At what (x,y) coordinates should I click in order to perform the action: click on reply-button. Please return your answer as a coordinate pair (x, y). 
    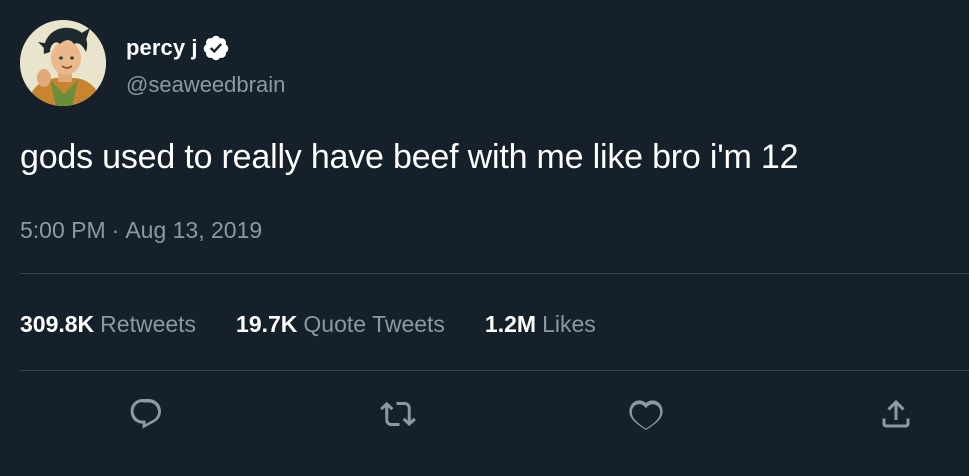
    Looking at the image, I should click on (146, 414).